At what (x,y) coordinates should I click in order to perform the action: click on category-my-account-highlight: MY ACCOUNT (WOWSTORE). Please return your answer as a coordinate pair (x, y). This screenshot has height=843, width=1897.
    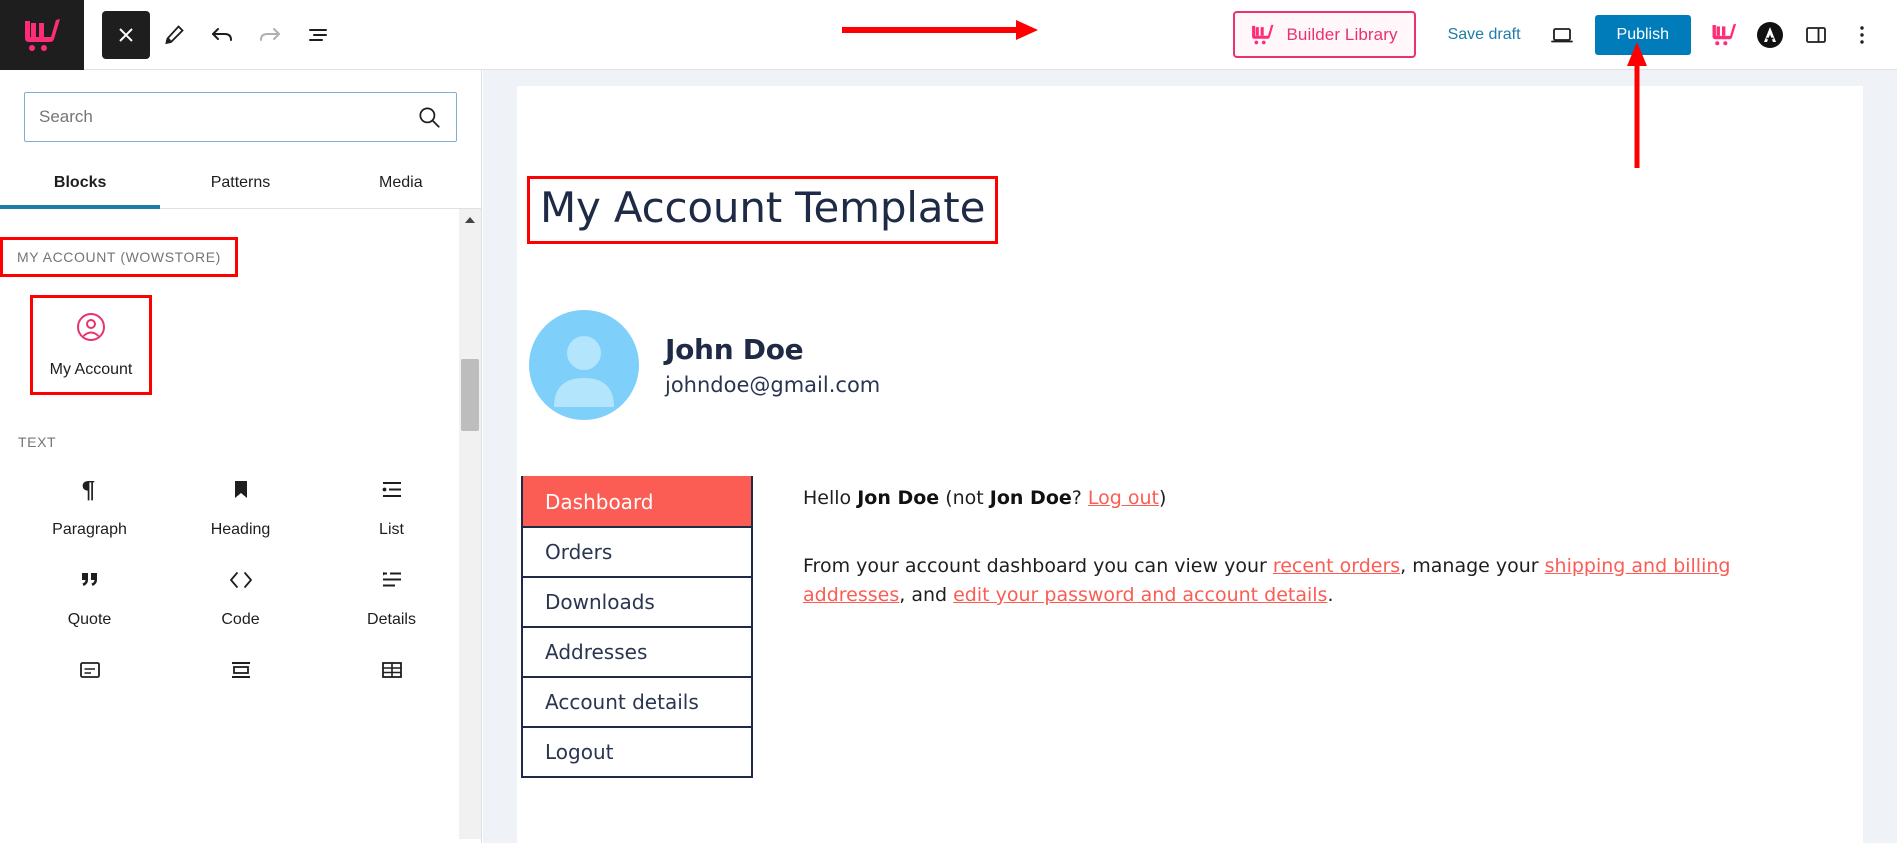
    Looking at the image, I should click on (119, 257).